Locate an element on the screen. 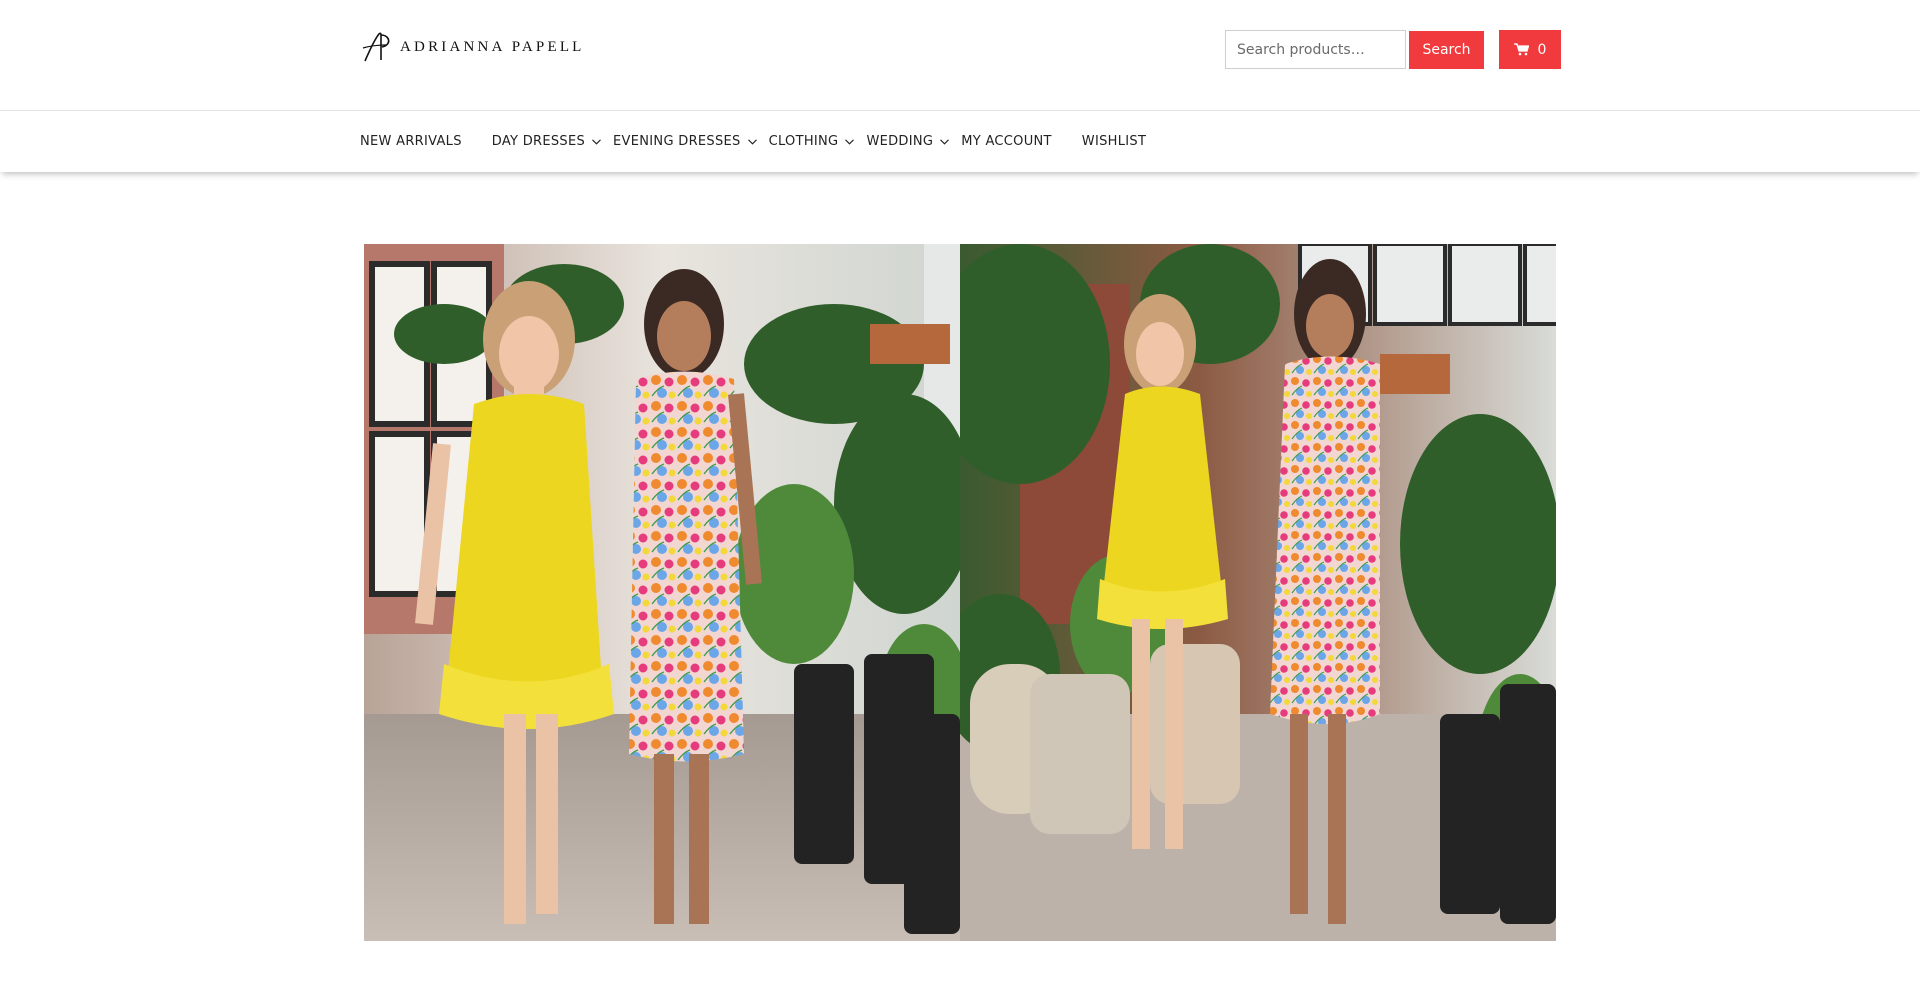 Image resolution: width=1920 pixels, height=993 pixels. nav-item-label: MY ACCOUNT is located at coordinates (1006, 141).